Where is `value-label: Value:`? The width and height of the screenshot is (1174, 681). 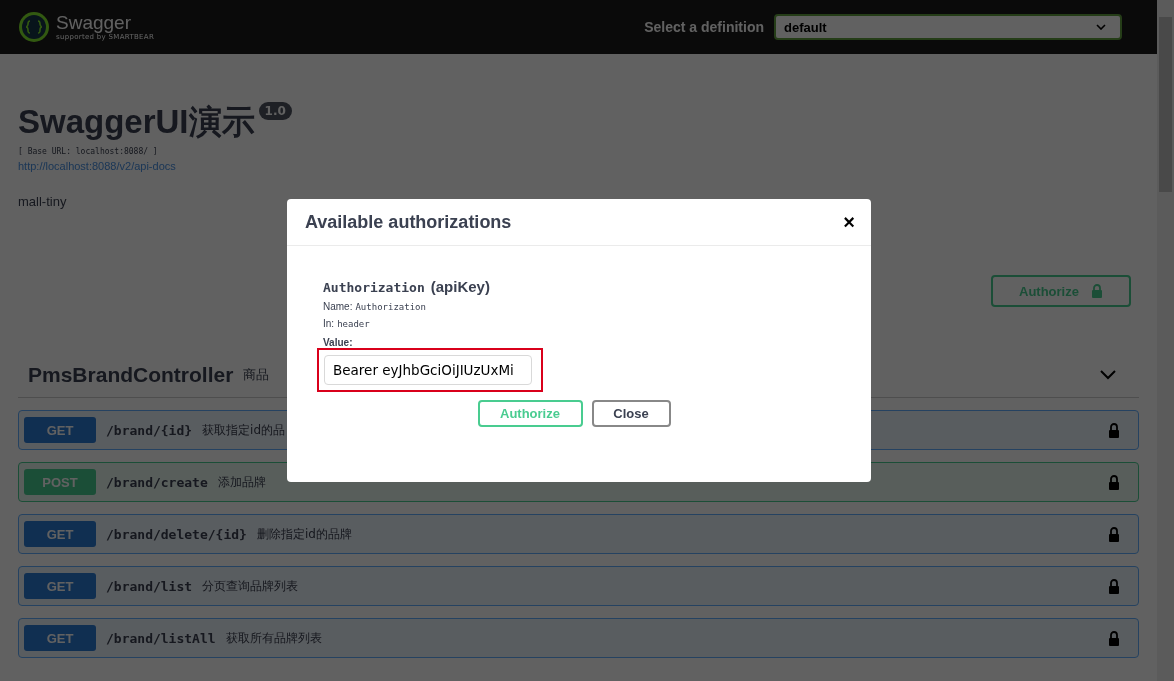 value-label: Value: is located at coordinates (338, 342).